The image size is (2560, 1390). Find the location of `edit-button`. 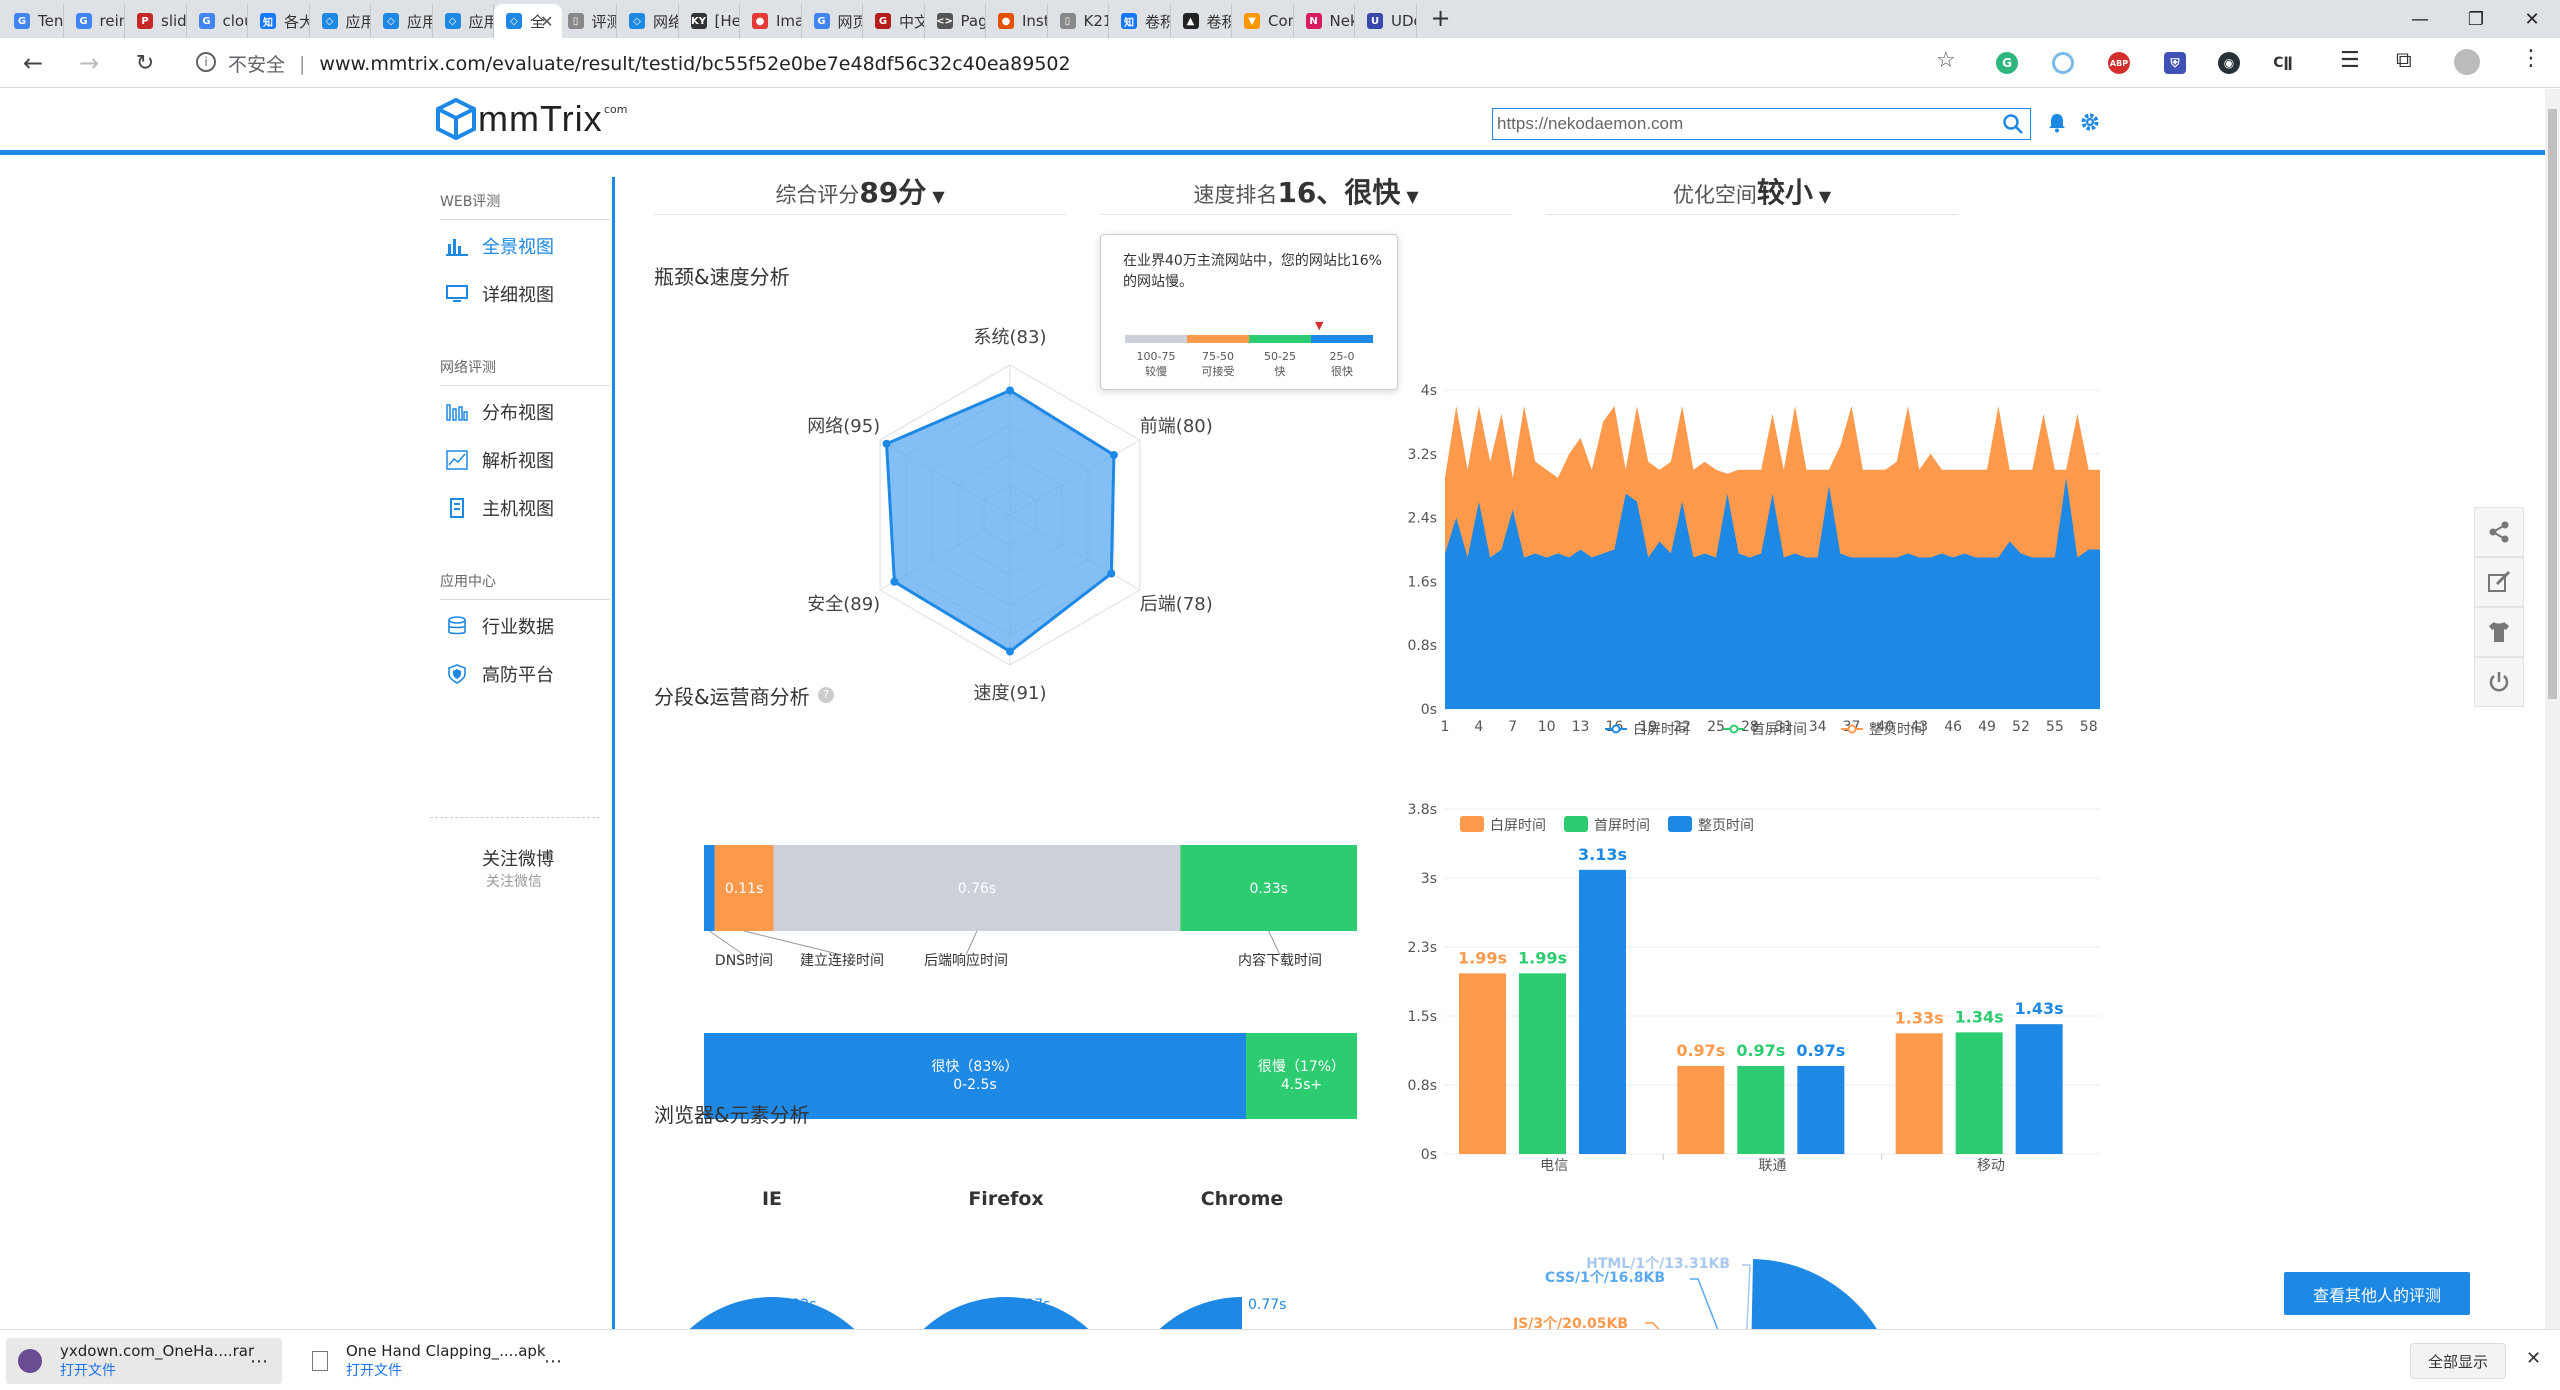

edit-button is located at coordinates (2499, 582).